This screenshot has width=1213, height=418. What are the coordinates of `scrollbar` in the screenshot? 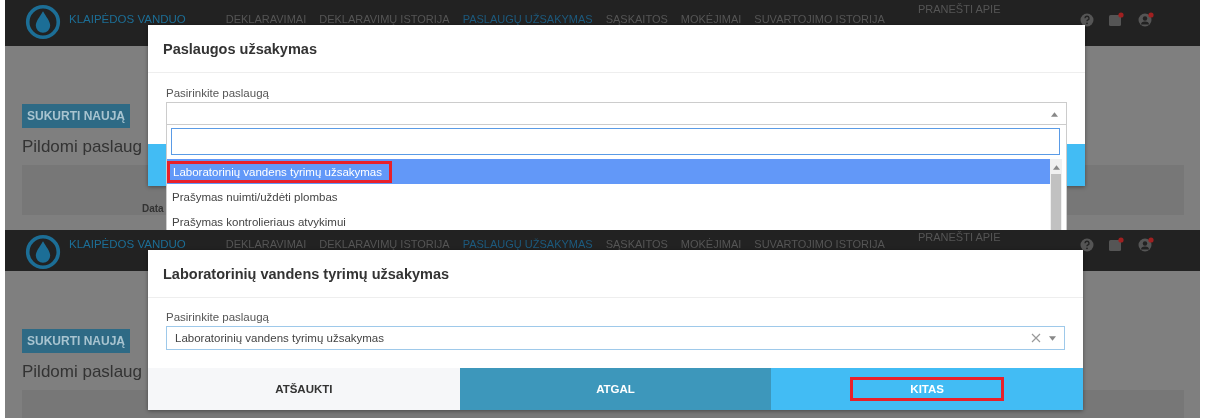 It's located at (1056, 194).